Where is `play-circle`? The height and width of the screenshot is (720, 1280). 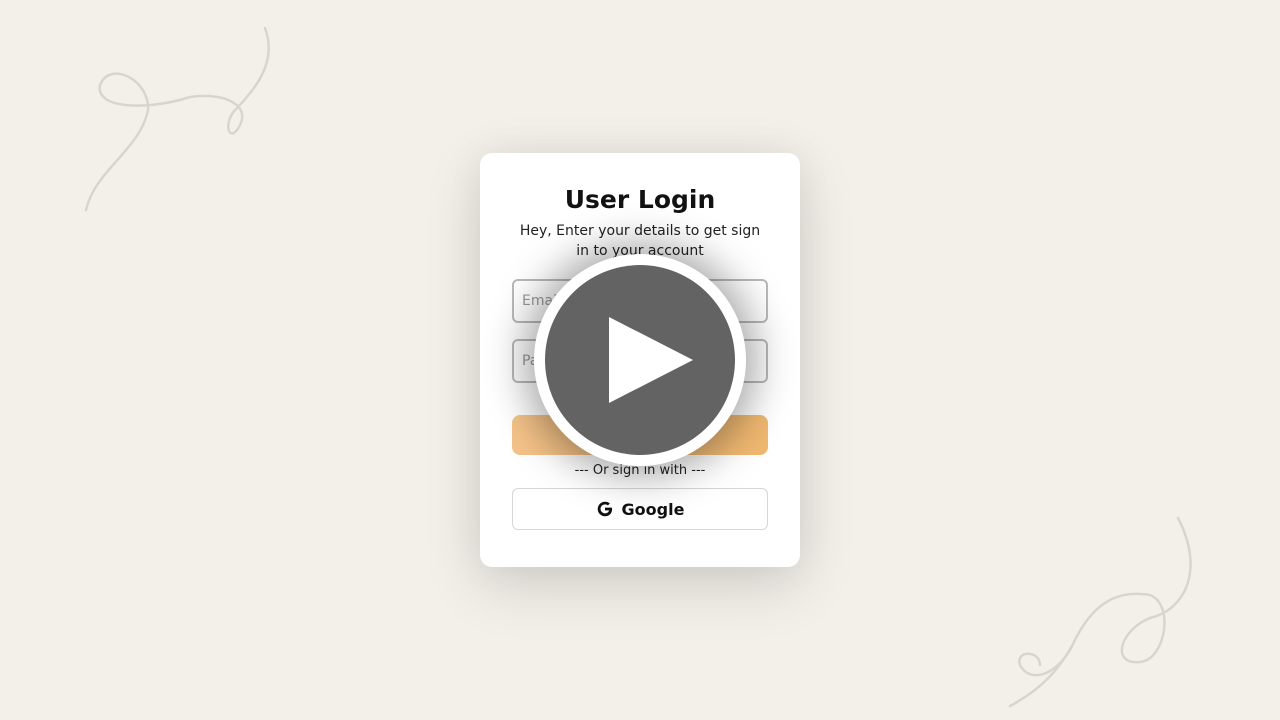
play-circle is located at coordinates (640, 360).